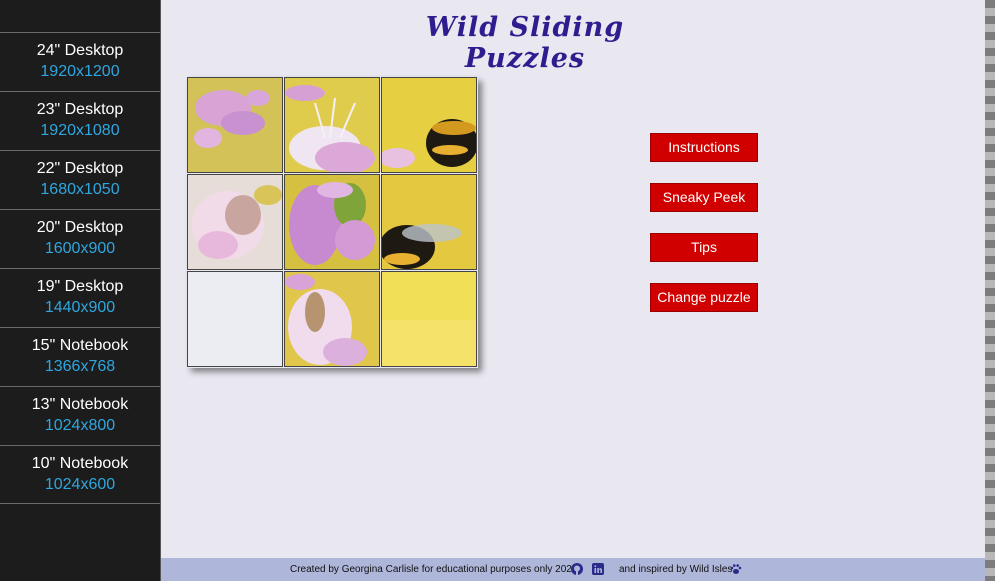  What do you see at coordinates (676, 569) in the screenshot?
I see `footer-inspired-text: and inspired by Wild Isles` at bounding box center [676, 569].